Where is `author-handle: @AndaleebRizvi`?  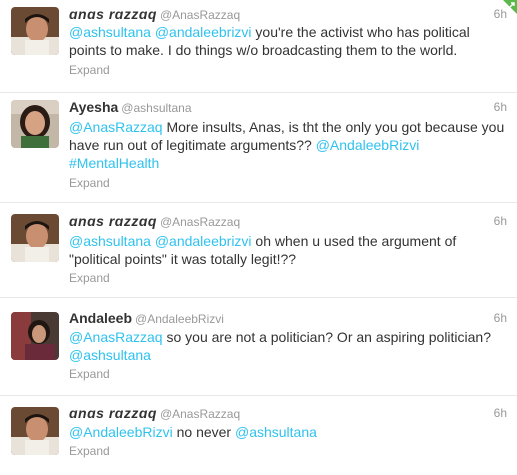 author-handle: @AndaleebRizvi is located at coordinates (179, 319).